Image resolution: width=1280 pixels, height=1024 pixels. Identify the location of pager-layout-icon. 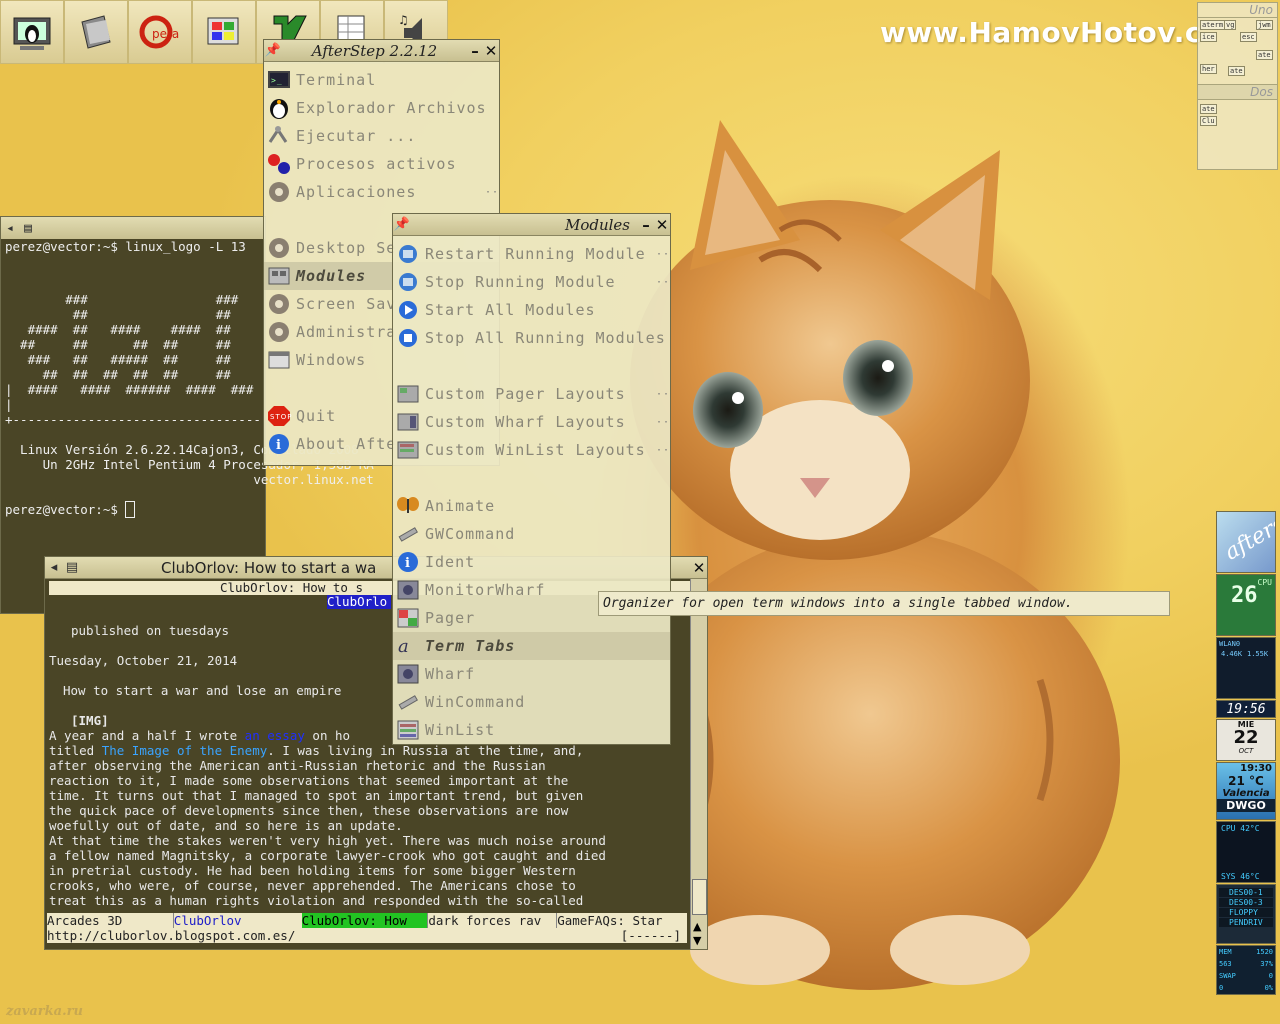
(408, 394).